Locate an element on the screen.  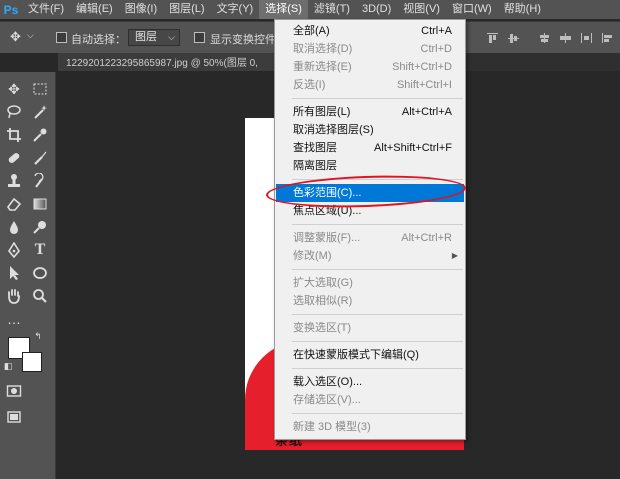
menu-item-new-3d-extrusion: 新建 3D 模型(3) is located at coordinates (370, 427).